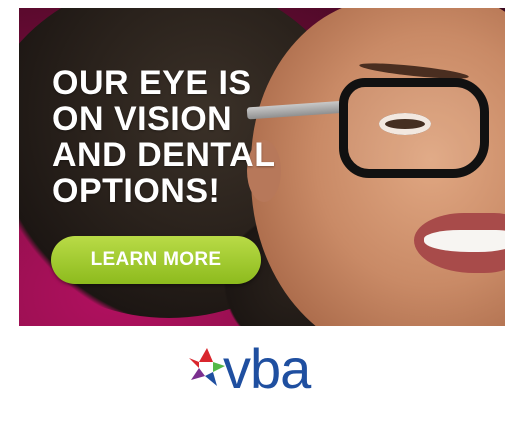 The width and height of the screenshot is (523, 422). Describe the element at coordinates (464, 241) in the screenshot. I see `teeth-shape` at that location.